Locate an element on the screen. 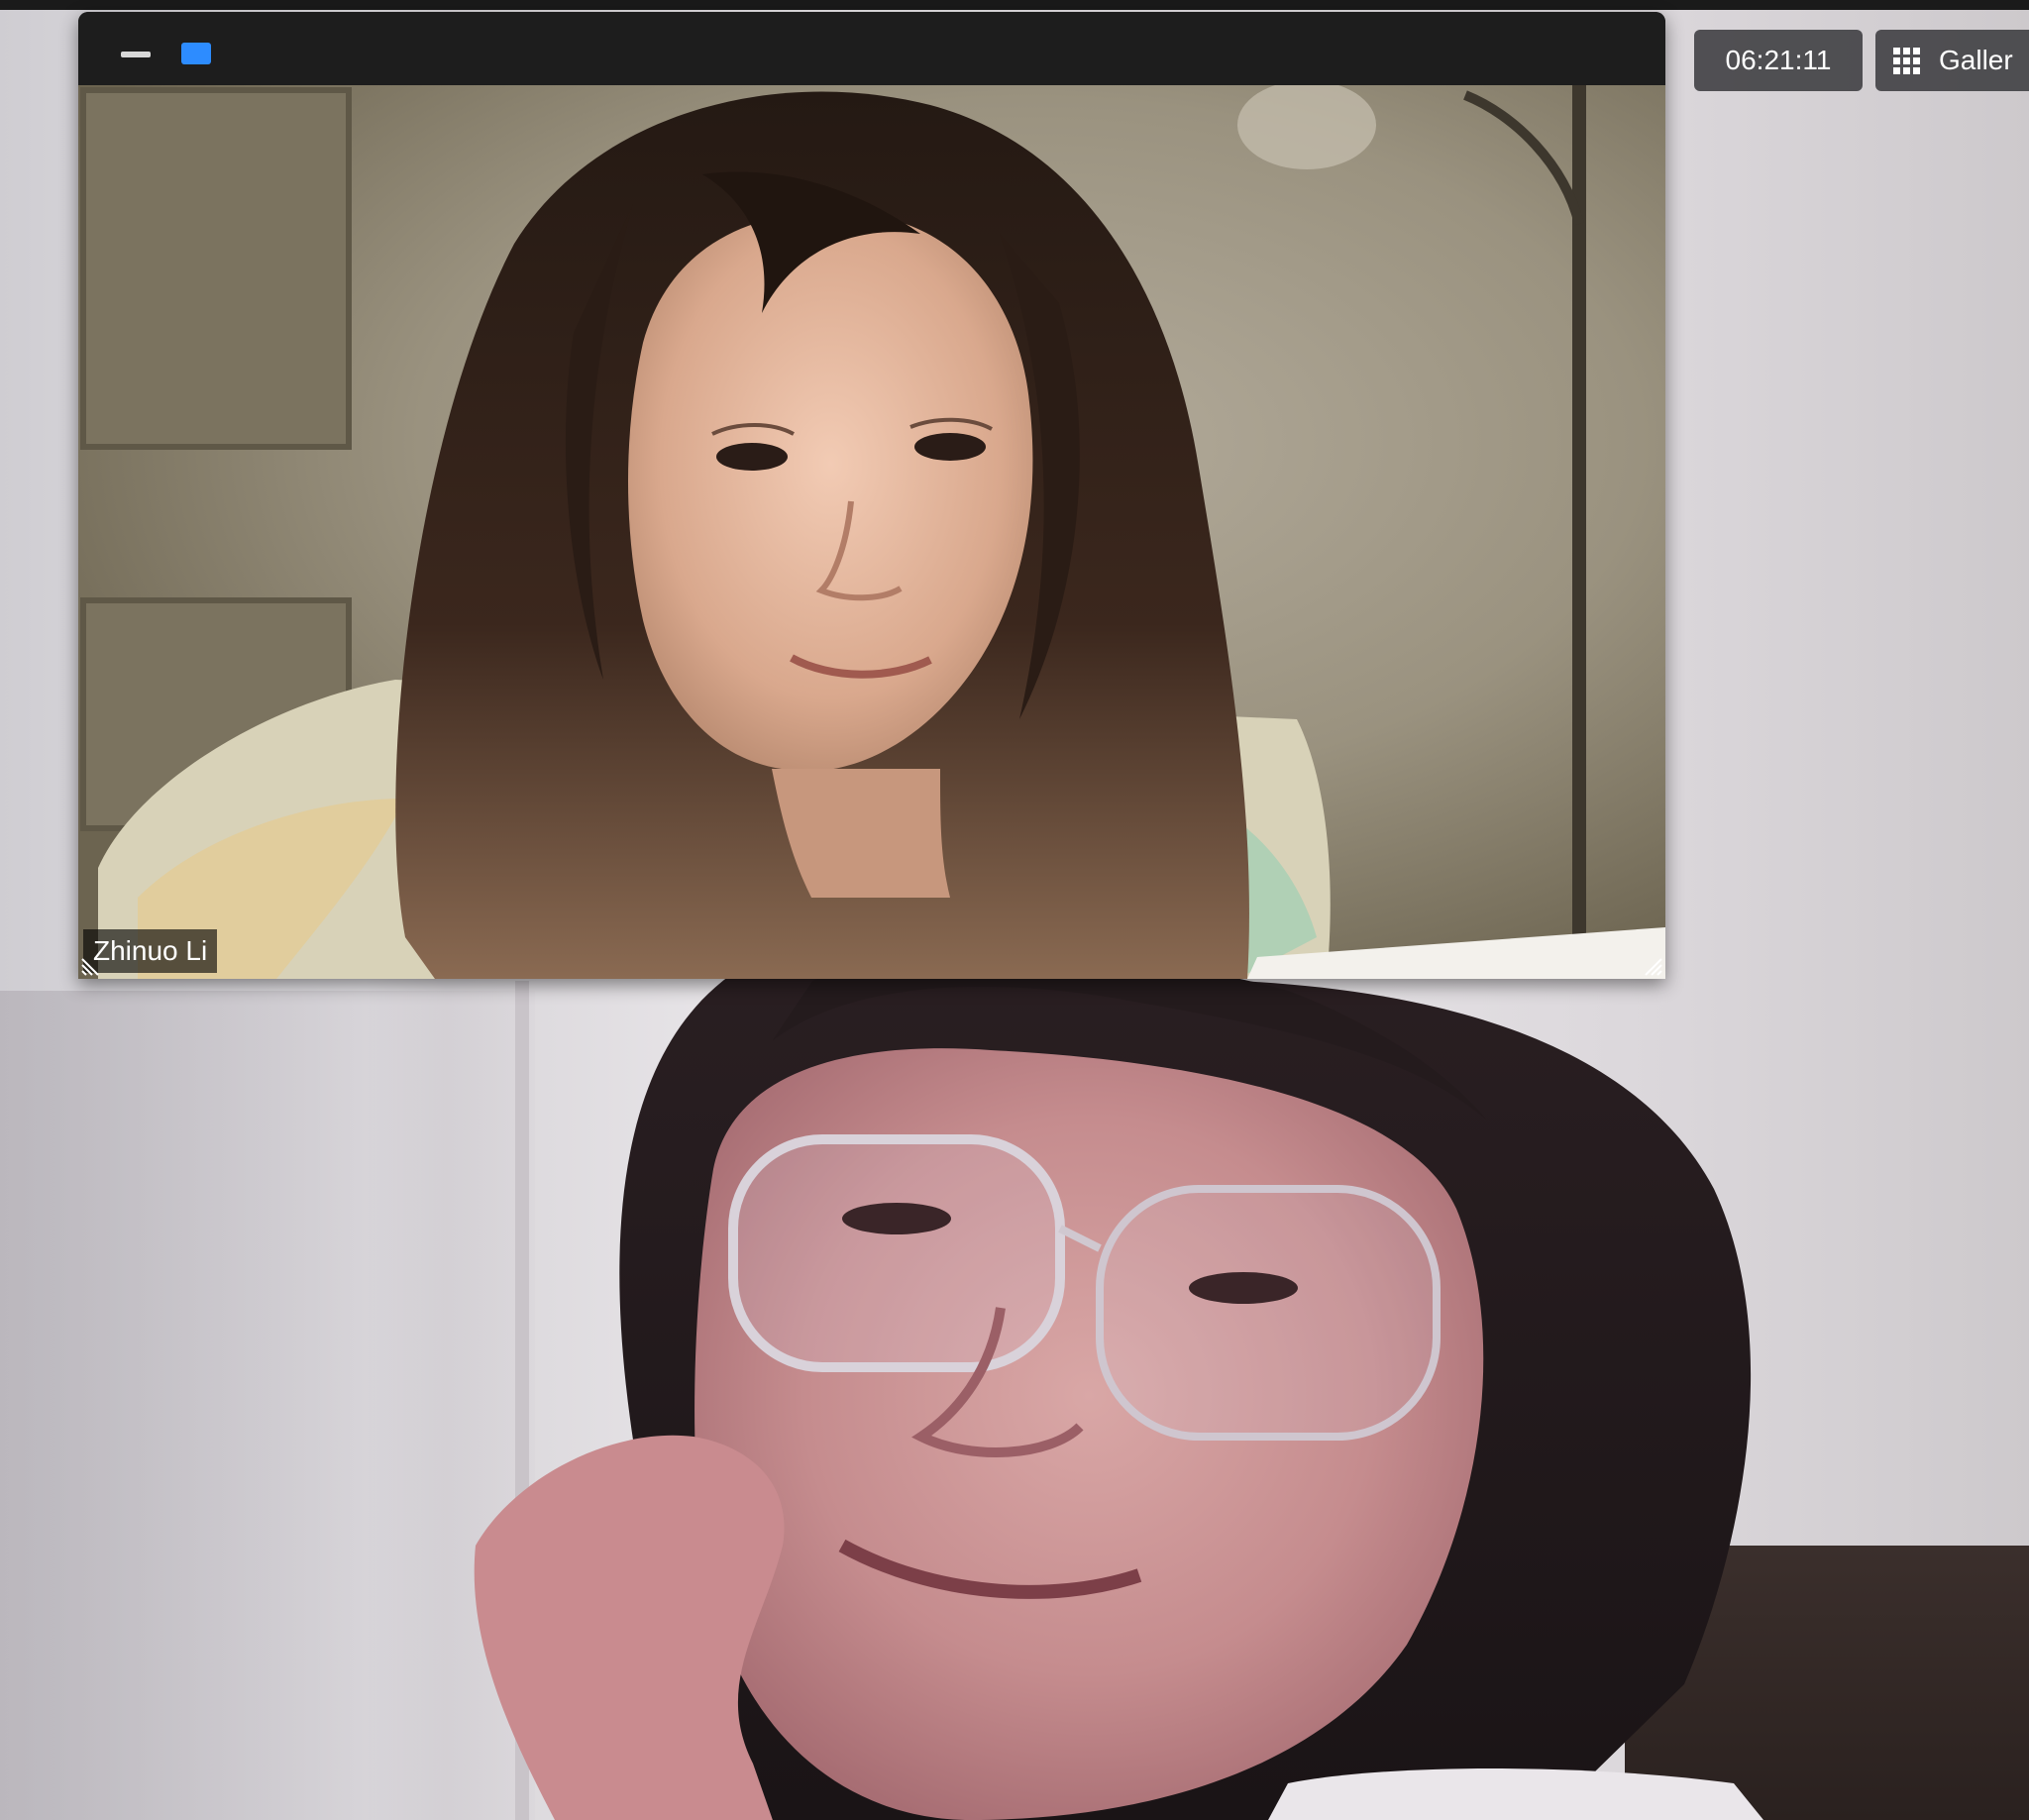 This screenshot has width=2029, height=1820. minimize-icon is located at coordinates (136, 54).